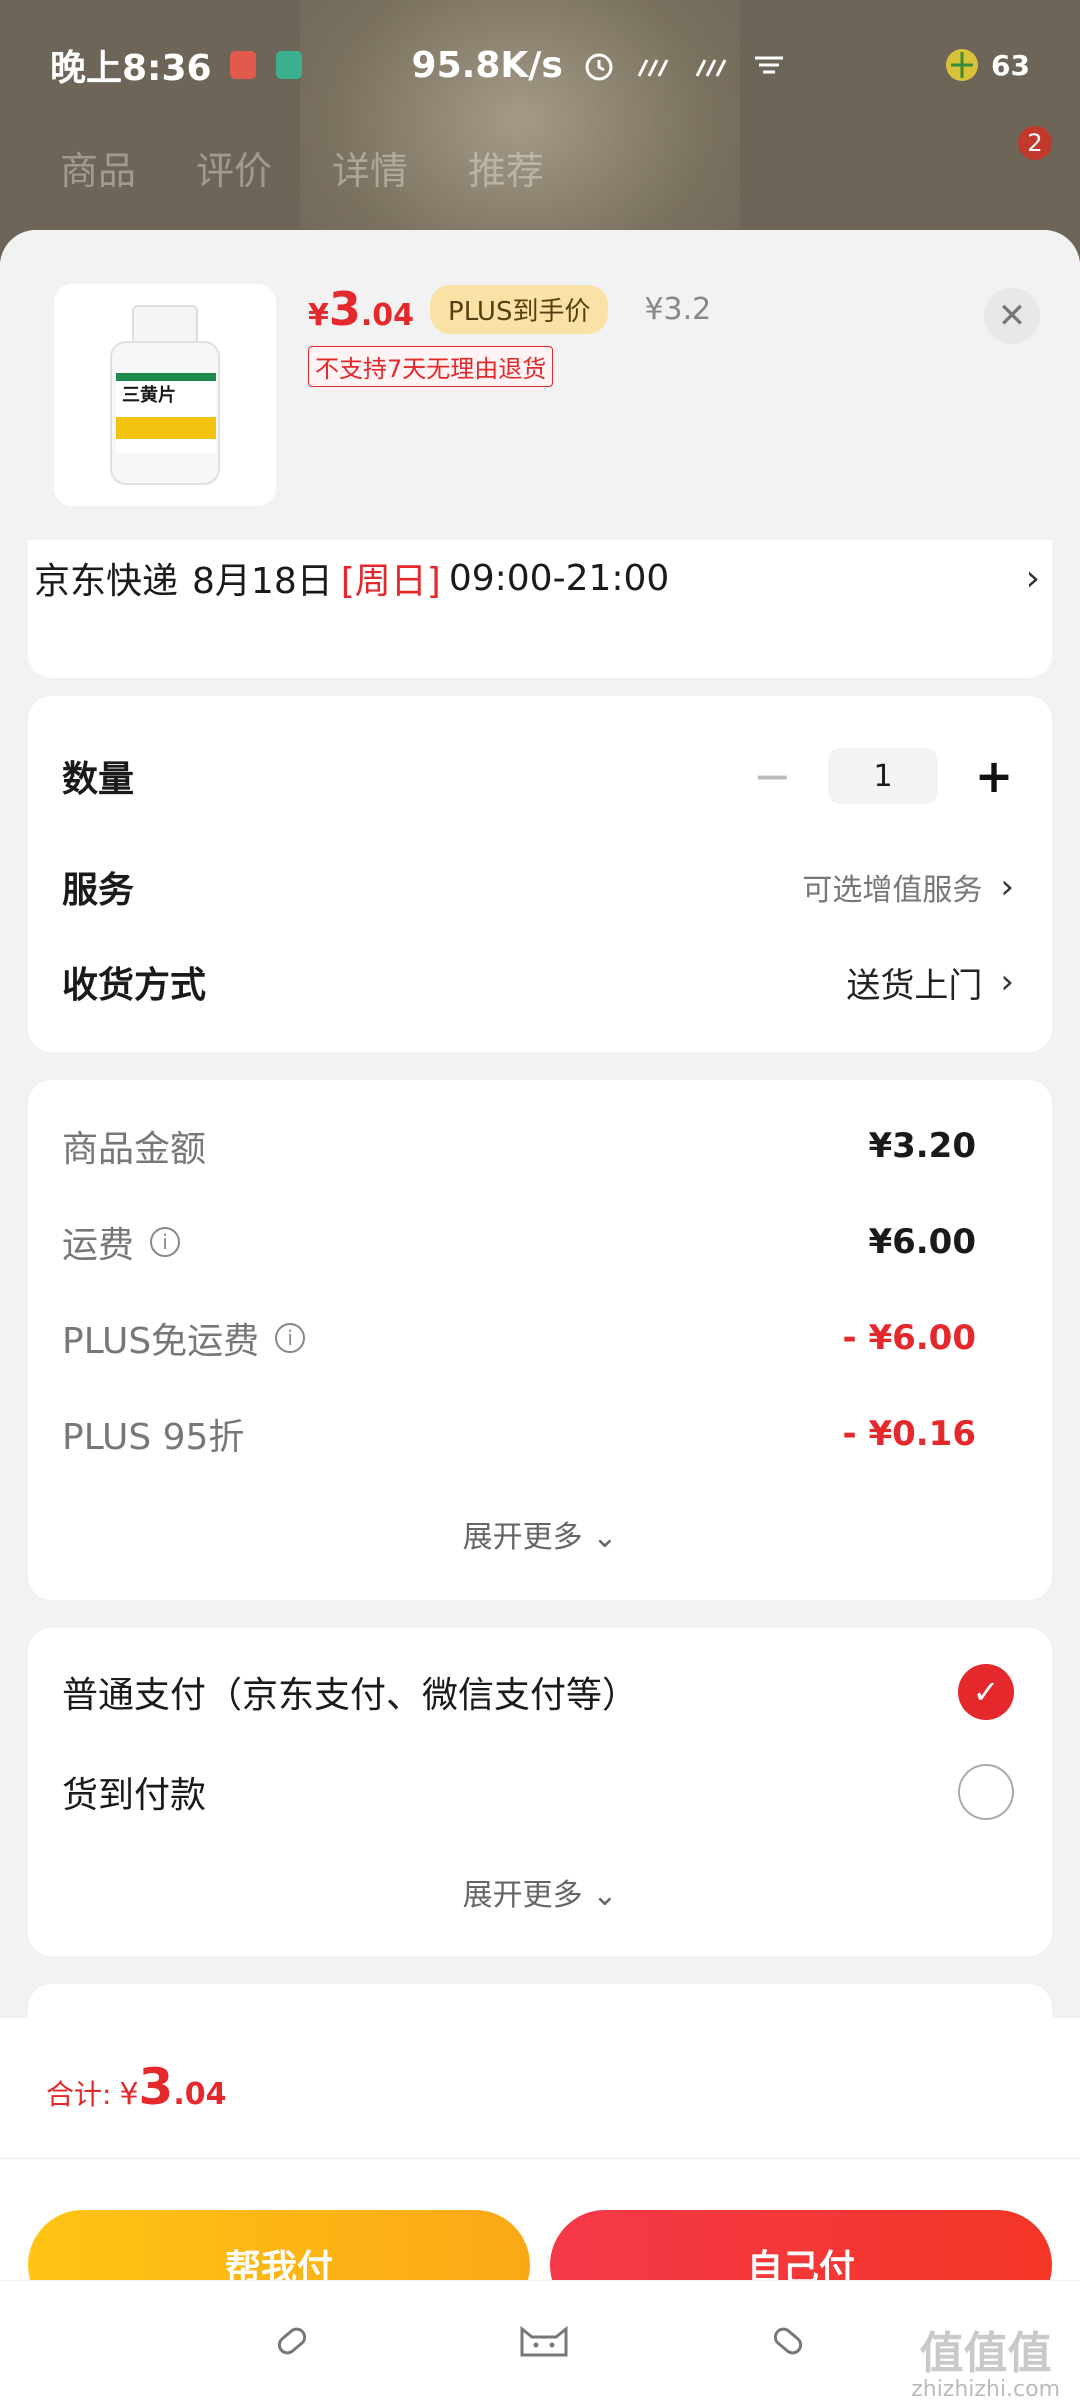  What do you see at coordinates (131, 68) in the screenshot?
I see `status-time: 晚上8:36` at bounding box center [131, 68].